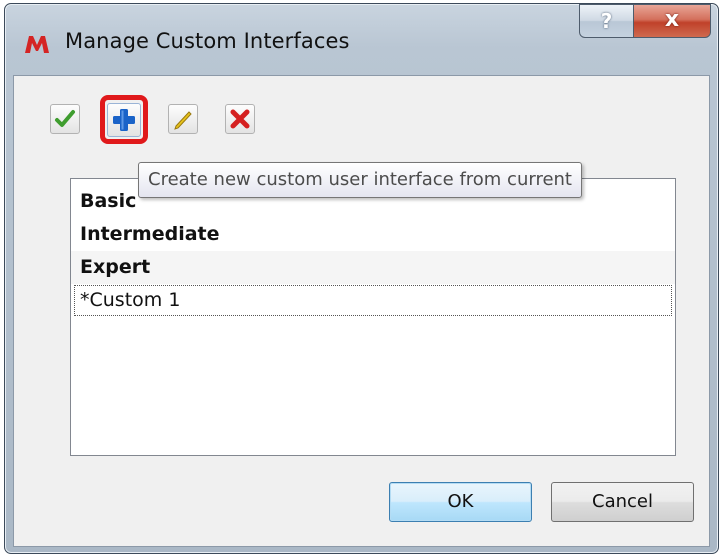 This screenshot has height=560, width=725. I want to click on close-icon: x, so click(672, 19).